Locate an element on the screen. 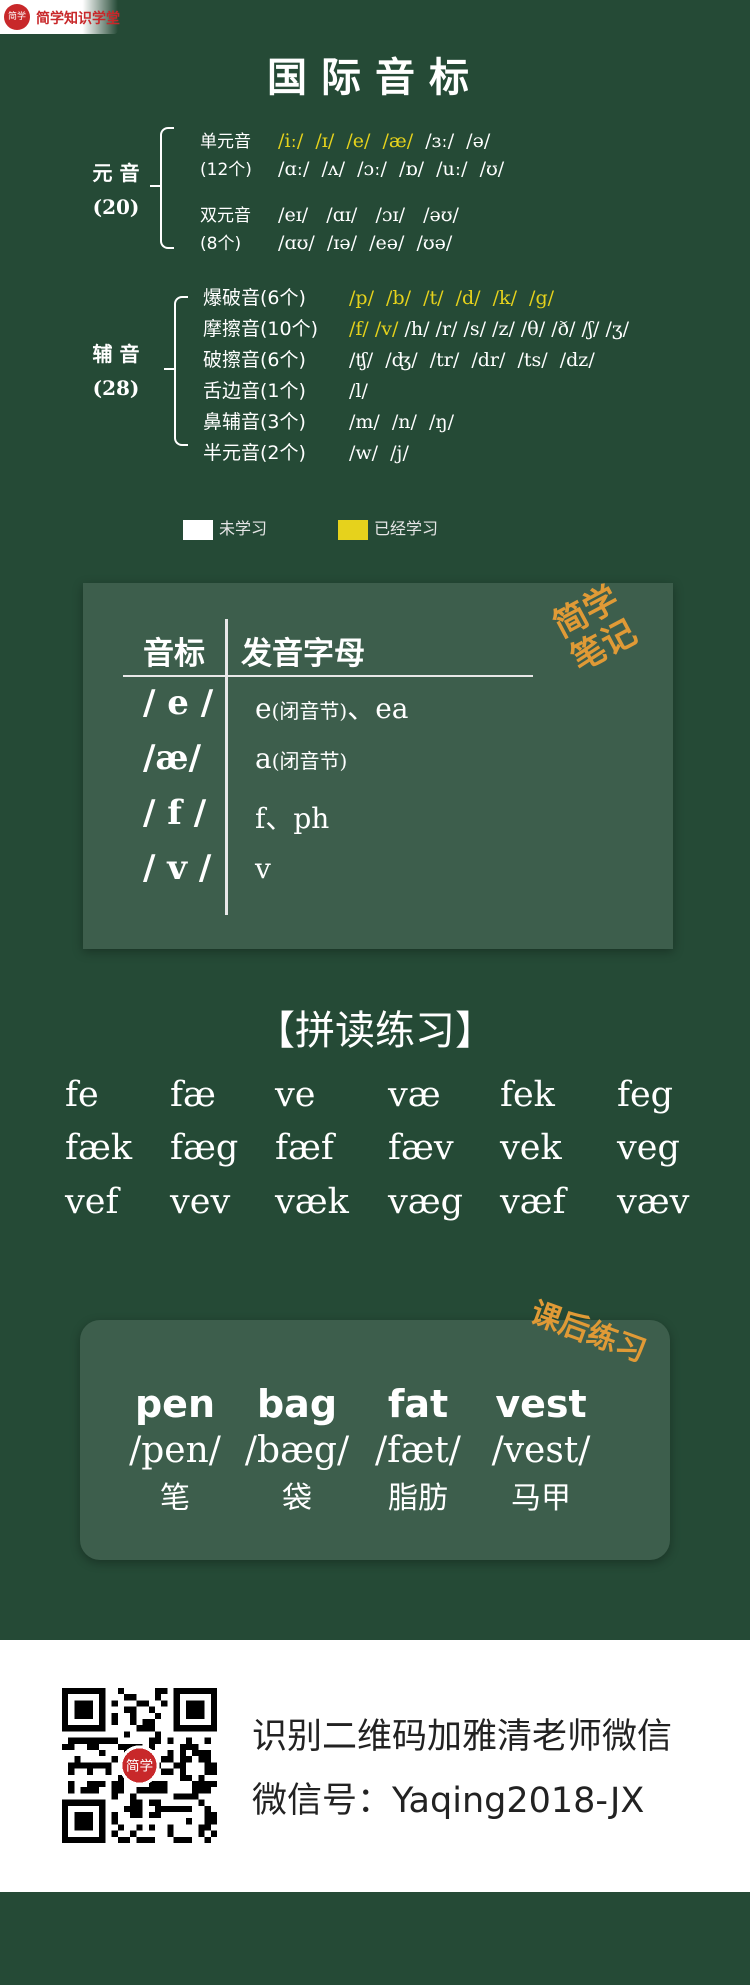 The width and height of the screenshot is (750, 1985). note-symbol: / f / is located at coordinates (175, 813).